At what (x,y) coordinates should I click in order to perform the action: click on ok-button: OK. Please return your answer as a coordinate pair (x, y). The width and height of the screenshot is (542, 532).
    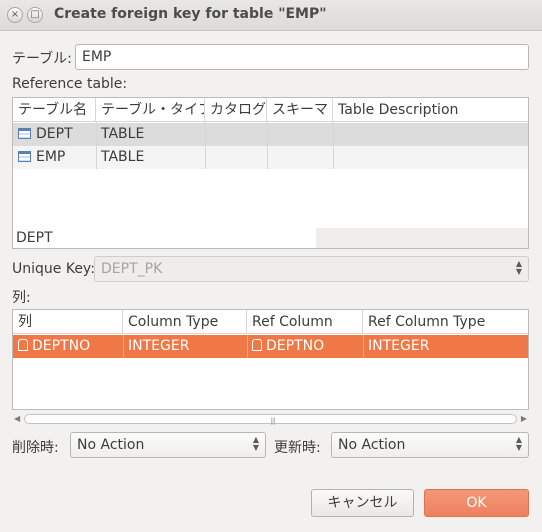
    Looking at the image, I should click on (476, 503).